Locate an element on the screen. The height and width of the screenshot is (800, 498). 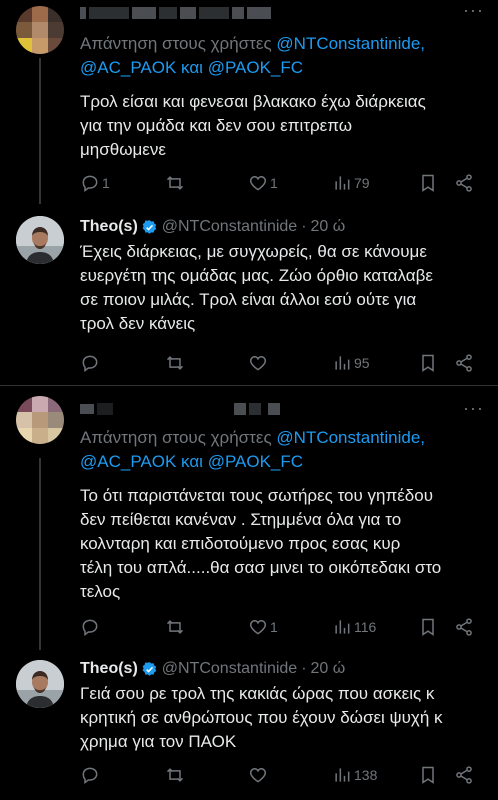
views-button: 79 is located at coordinates (351, 183).